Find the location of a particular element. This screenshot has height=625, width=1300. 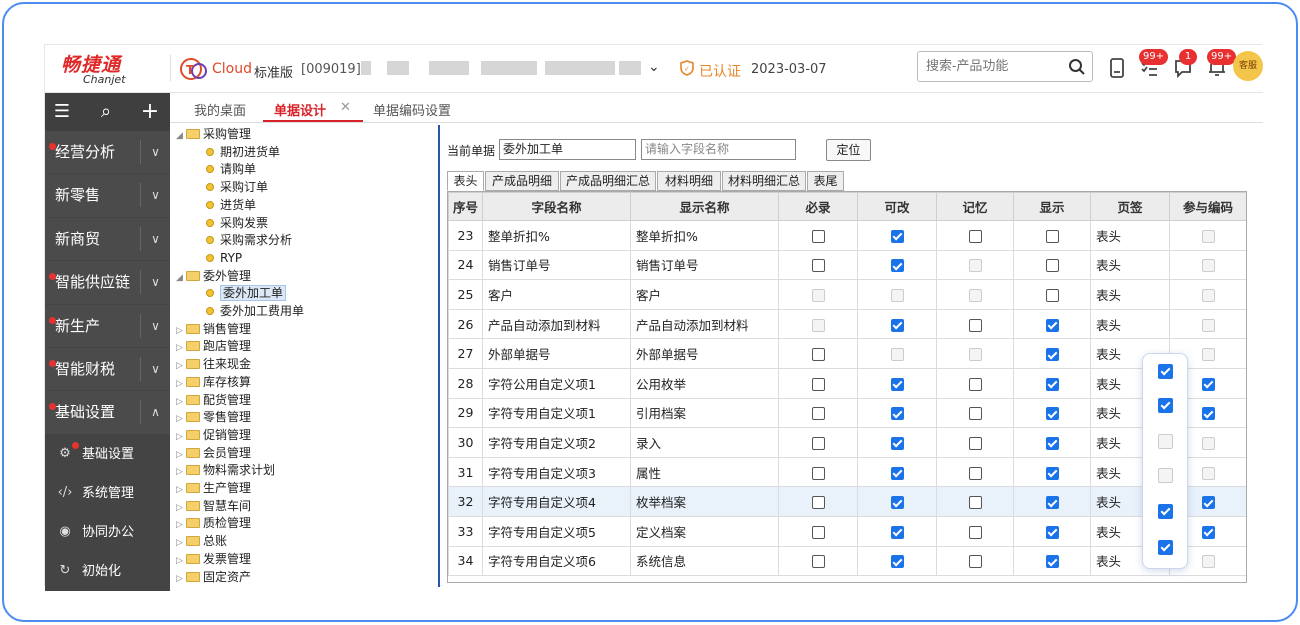

sidebar-item: 新商贸 ∨ is located at coordinates (107, 240).